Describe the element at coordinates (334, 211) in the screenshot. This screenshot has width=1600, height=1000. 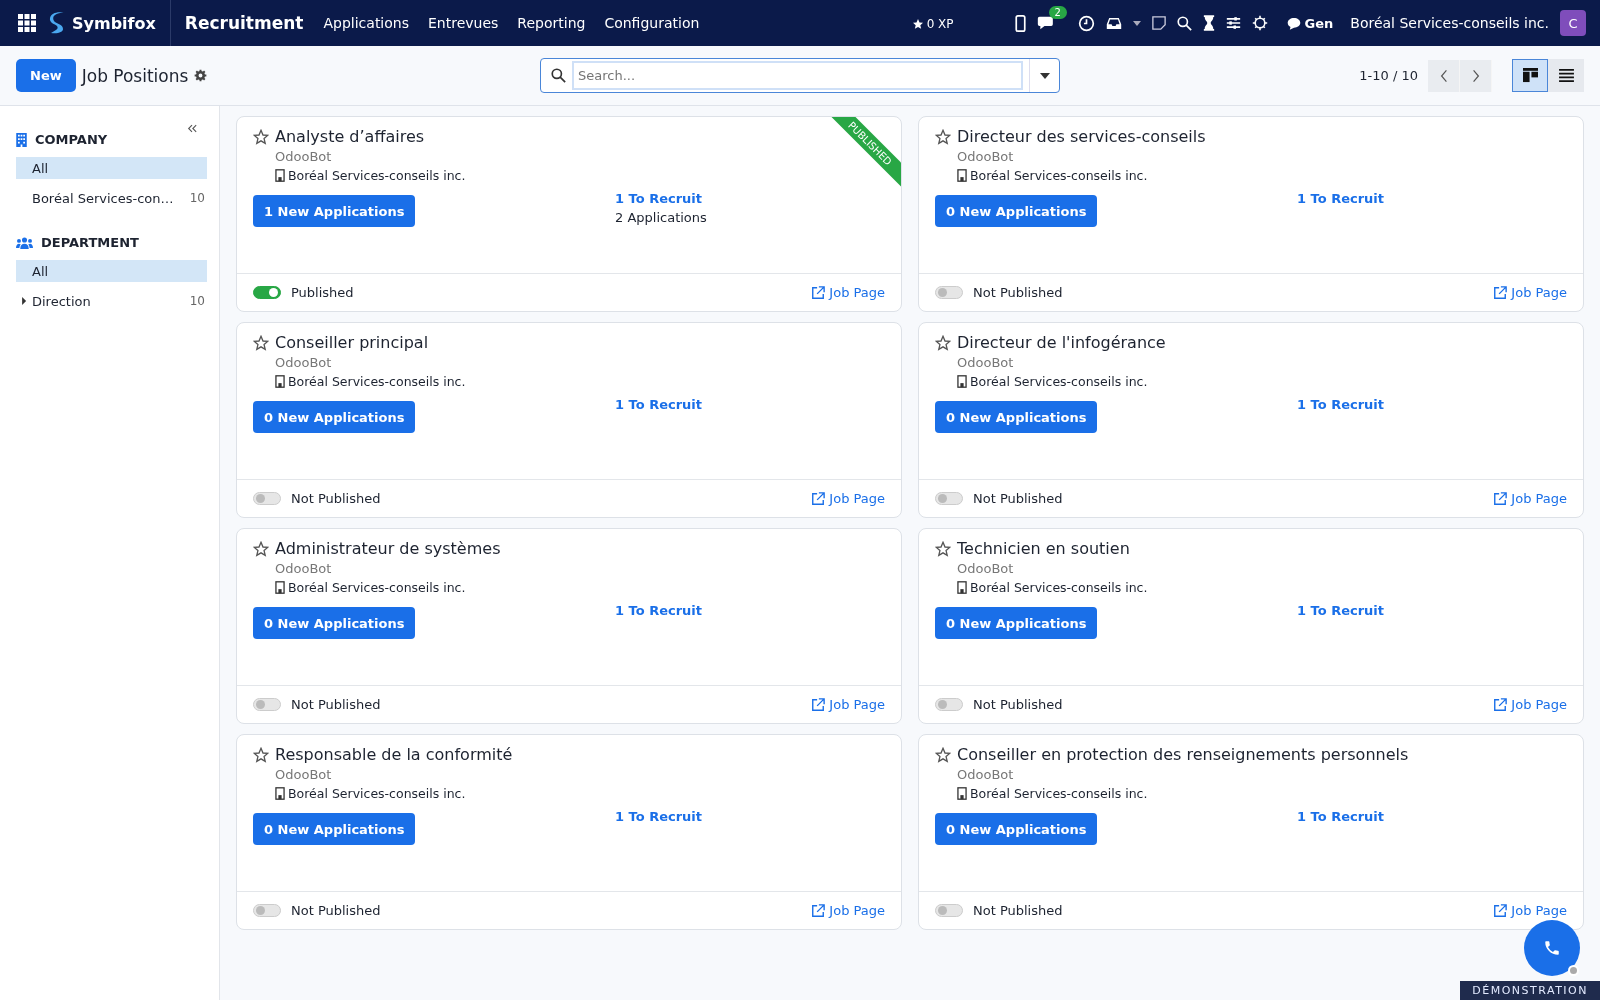
I see `new-applications-button: 1 New Applications` at that location.